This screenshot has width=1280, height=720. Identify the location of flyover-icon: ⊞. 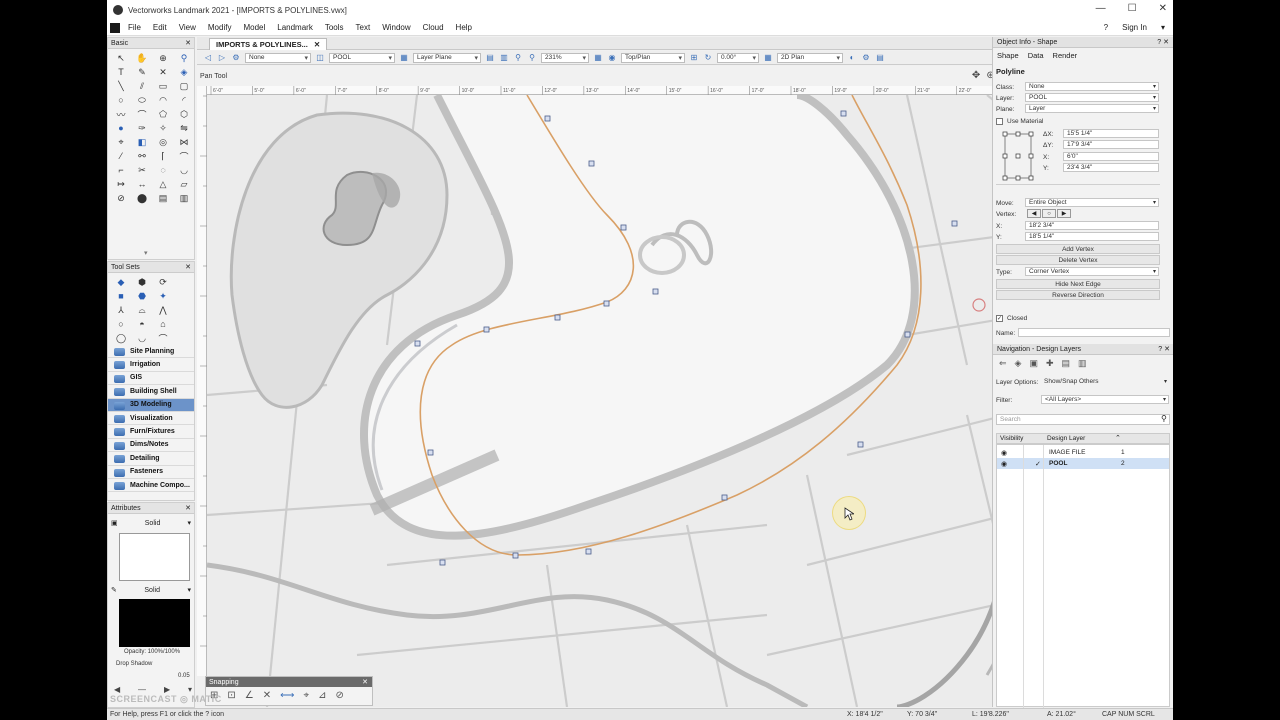
(694, 58).